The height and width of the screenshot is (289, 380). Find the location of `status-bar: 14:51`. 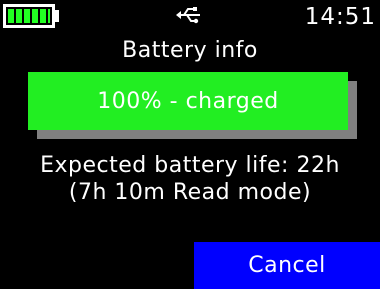

status-bar: 14:51 is located at coordinates (190, 17).